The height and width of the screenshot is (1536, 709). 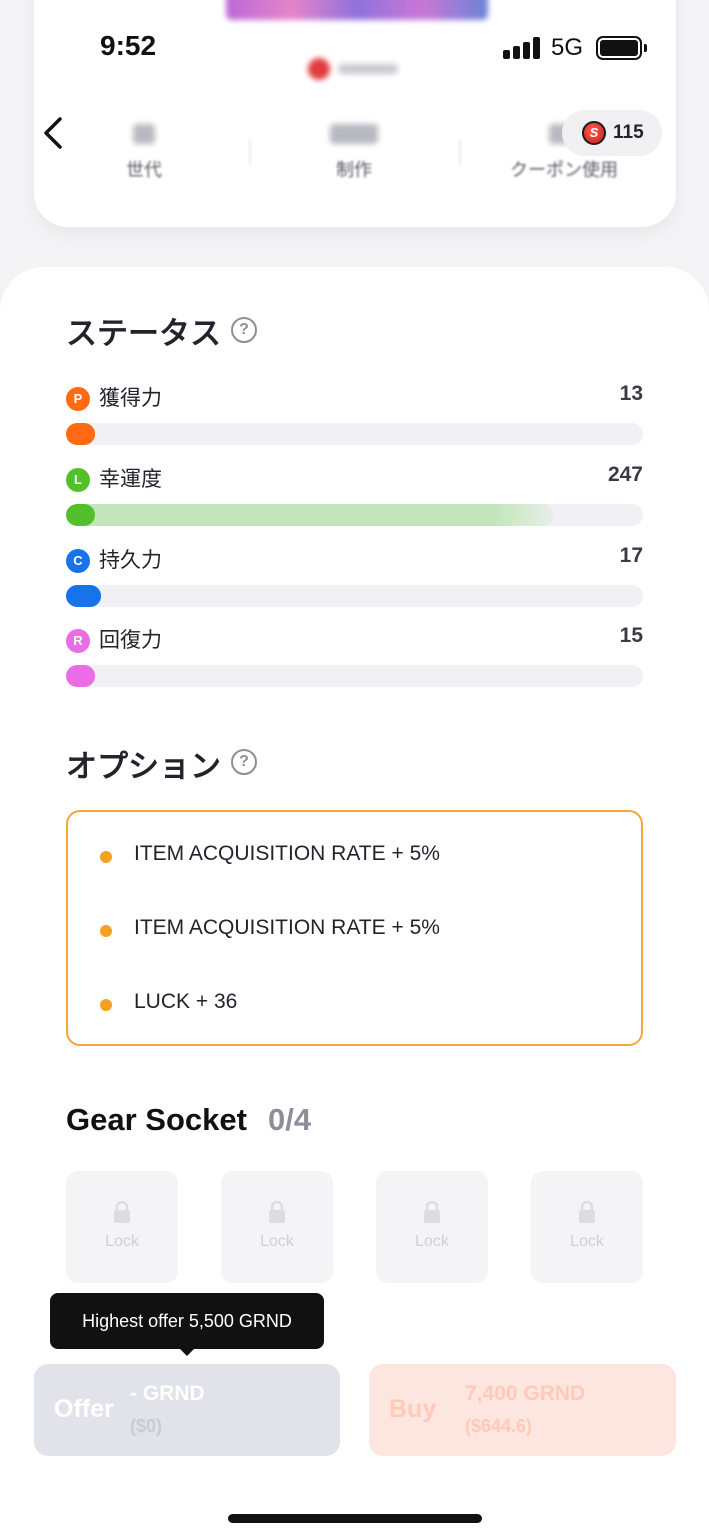 I want to click on gear-socket-slot-3: Lock, so click(x=432, y=1227).